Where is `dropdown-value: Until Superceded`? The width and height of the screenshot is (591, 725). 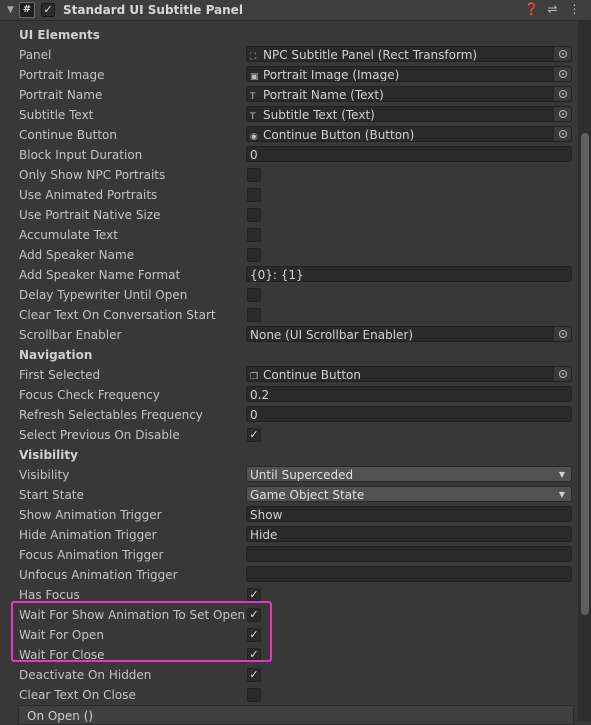
dropdown-value: Until Superceded is located at coordinates (302, 475).